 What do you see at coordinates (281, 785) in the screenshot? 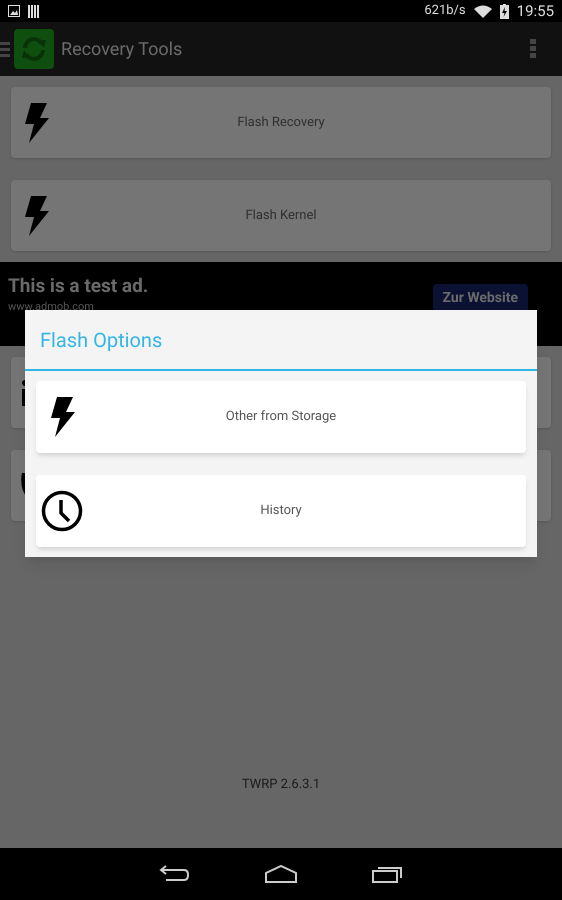
I see `version-label: TWRP 2.6.3.1` at bounding box center [281, 785].